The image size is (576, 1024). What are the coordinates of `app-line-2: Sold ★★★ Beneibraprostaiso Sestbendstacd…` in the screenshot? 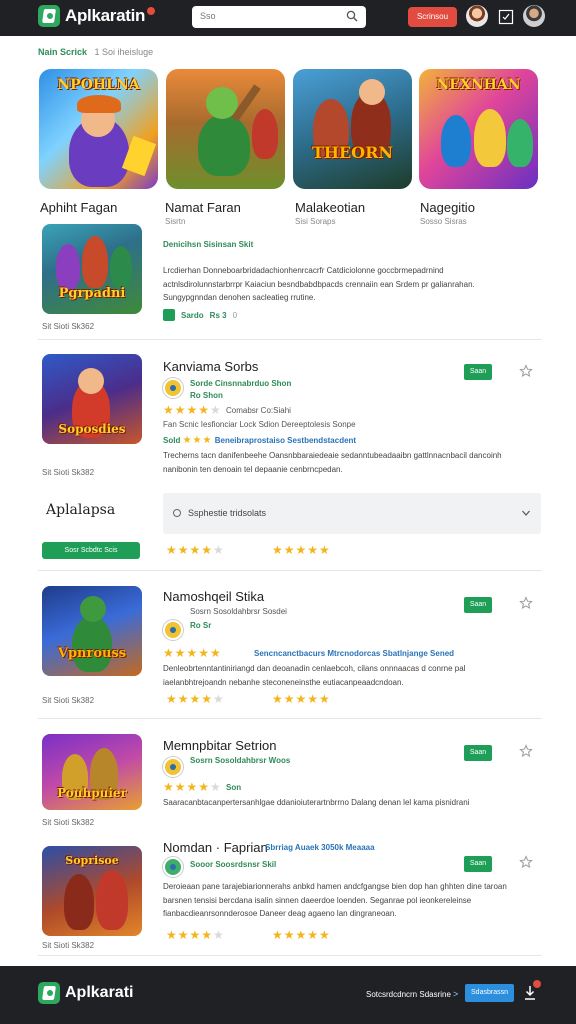 It's located at (259, 440).